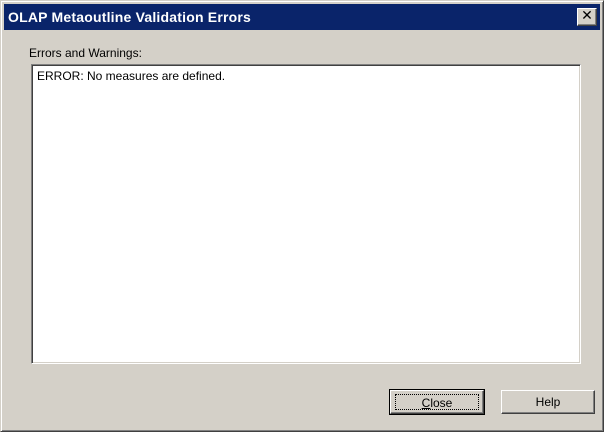 Image resolution: width=604 pixels, height=432 pixels. Describe the element at coordinates (131, 76) in the screenshot. I see `list-item: ERROR: No measures are defined.` at that location.